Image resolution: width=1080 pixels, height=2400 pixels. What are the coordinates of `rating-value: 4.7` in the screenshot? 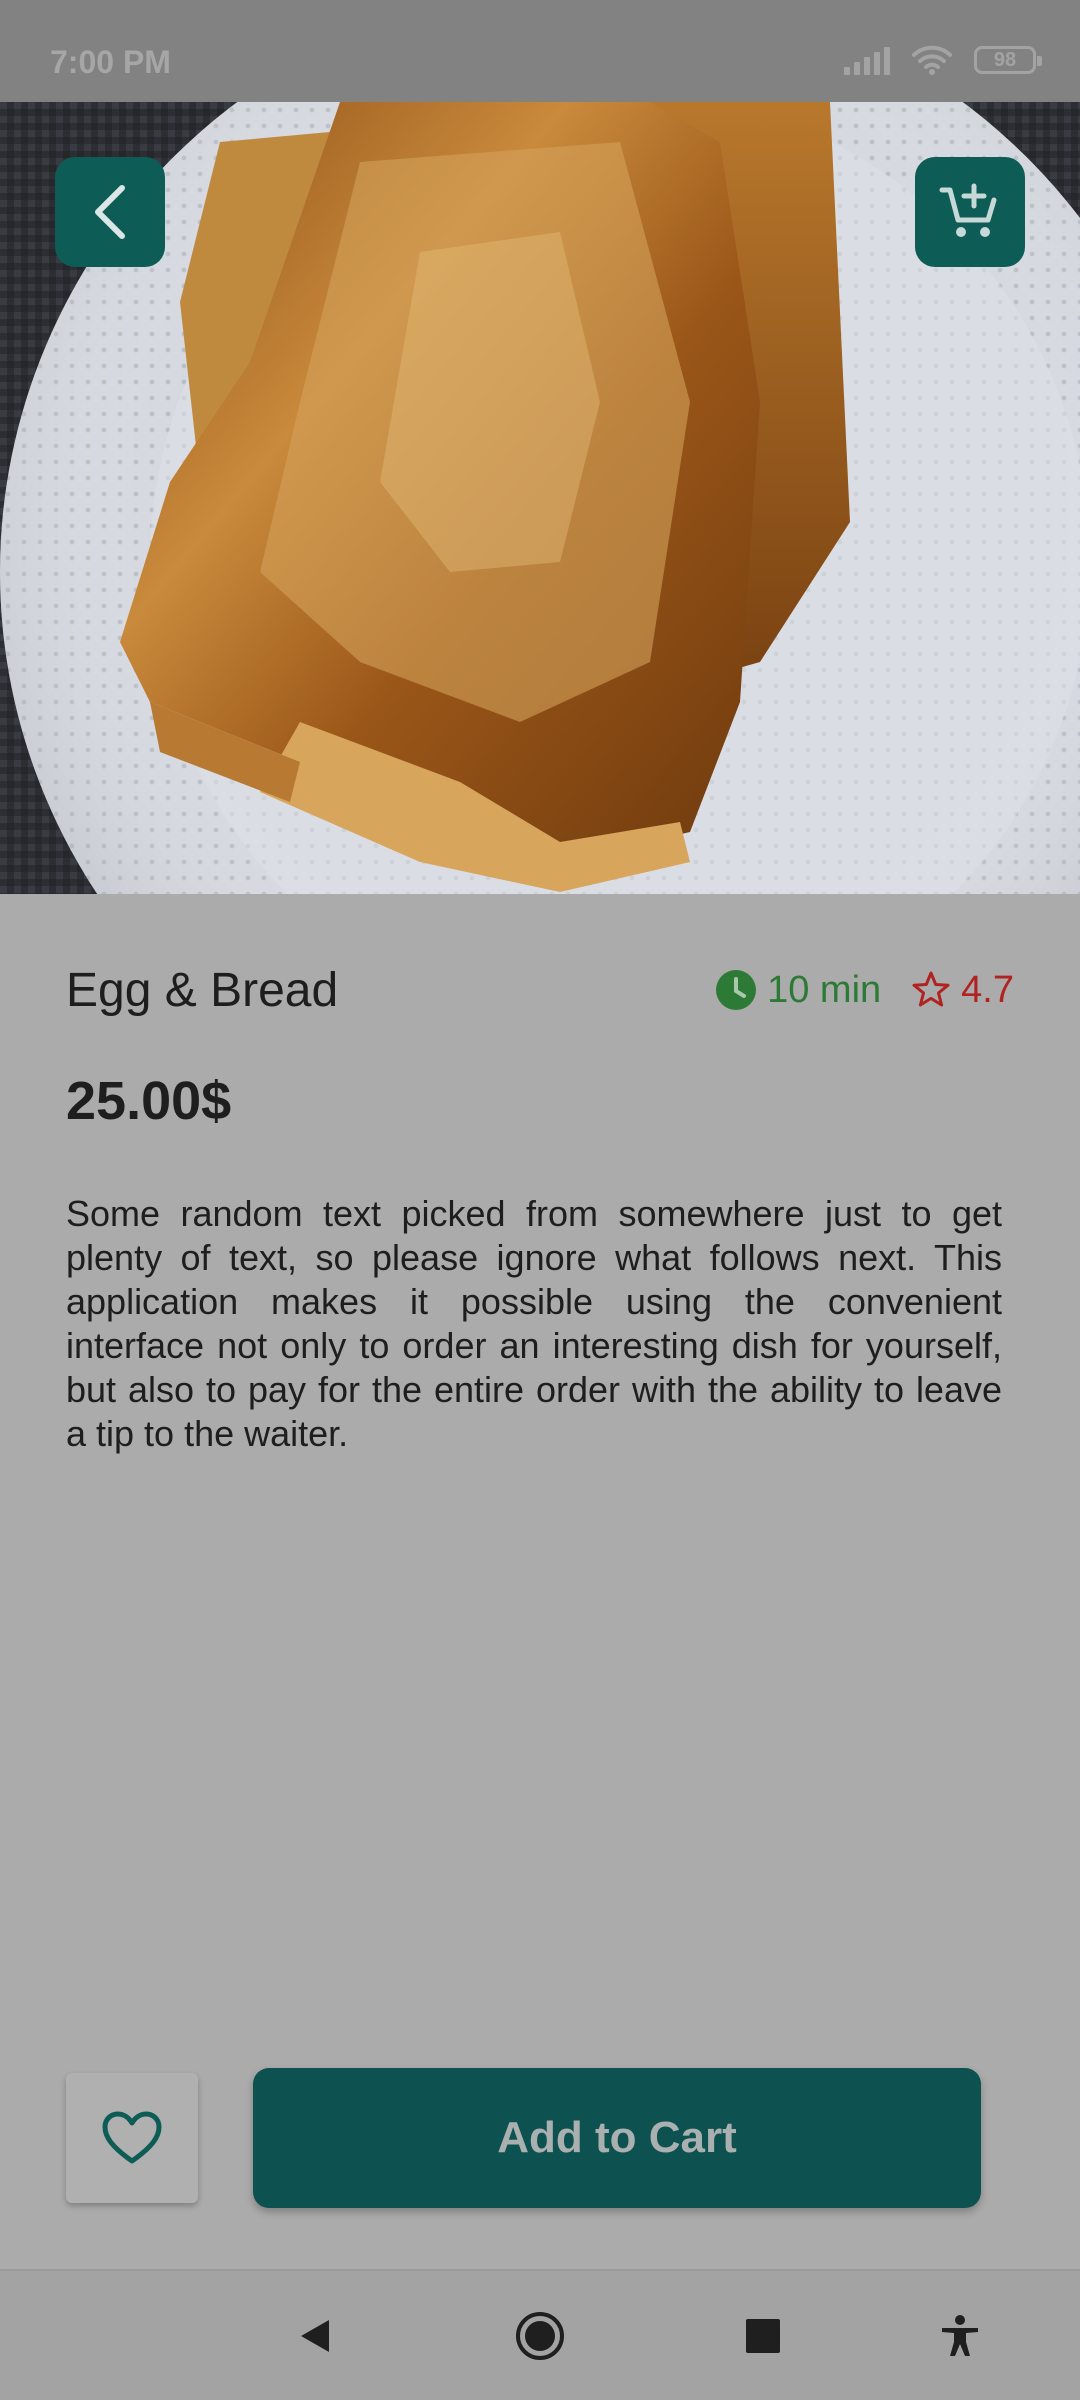 It's located at (987, 989).